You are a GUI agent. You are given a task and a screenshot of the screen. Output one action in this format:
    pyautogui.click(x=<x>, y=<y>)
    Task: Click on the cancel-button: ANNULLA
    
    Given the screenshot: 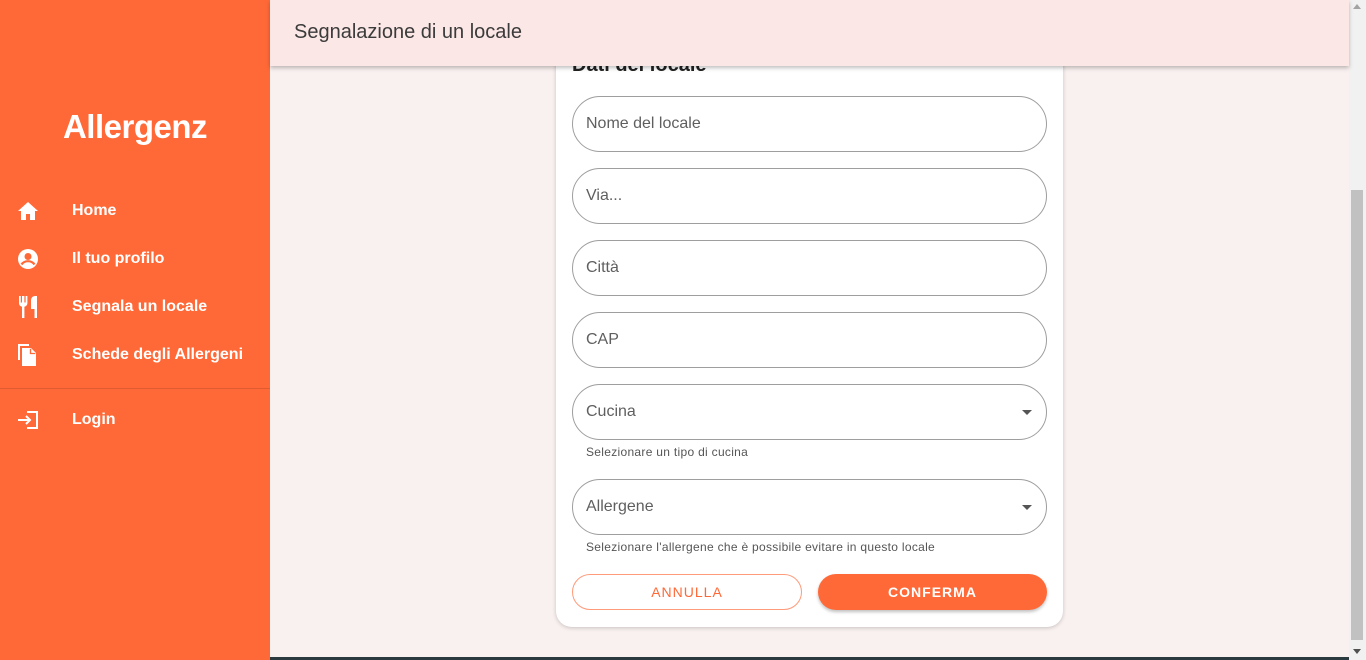 What is the action you would take?
    pyautogui.click(x=687, y=592)
    